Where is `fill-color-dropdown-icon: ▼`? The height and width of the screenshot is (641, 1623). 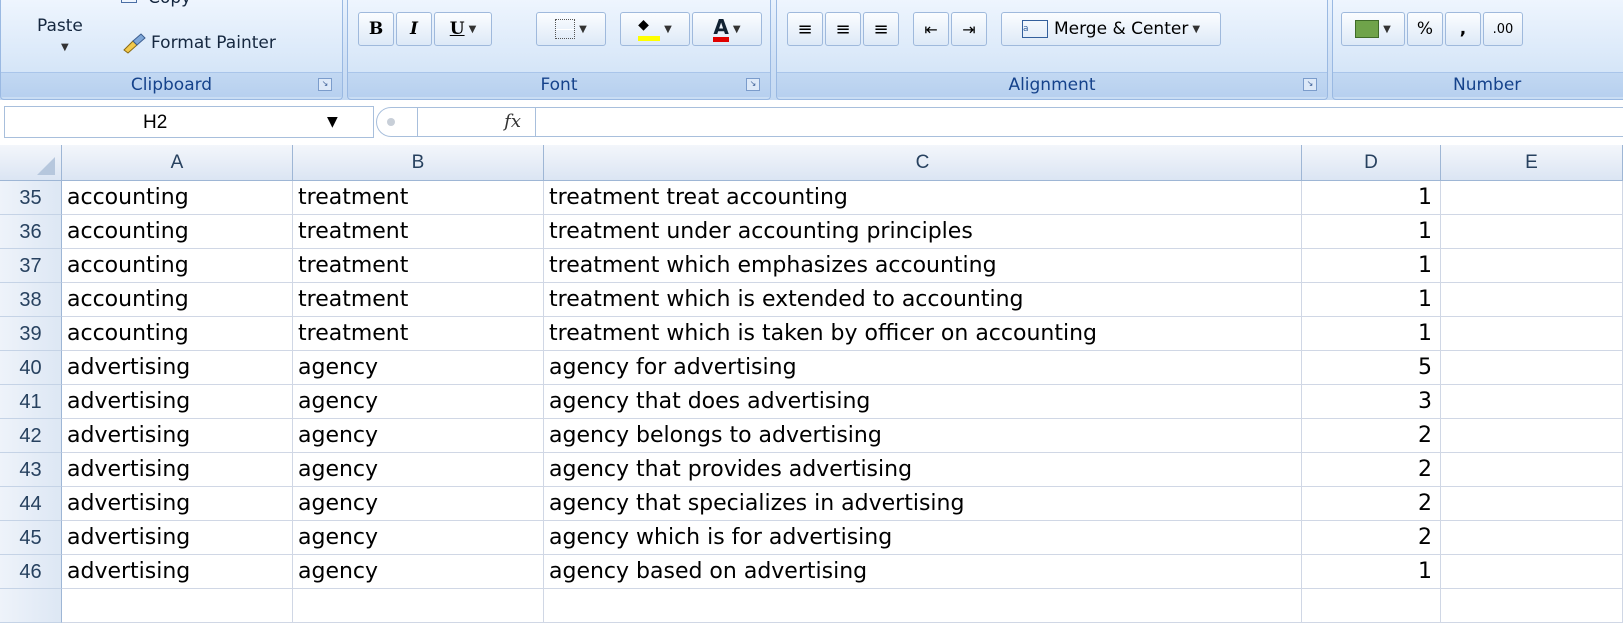
fill-color-dropdown-icon: ▼ is located at coordinates (668, 29).